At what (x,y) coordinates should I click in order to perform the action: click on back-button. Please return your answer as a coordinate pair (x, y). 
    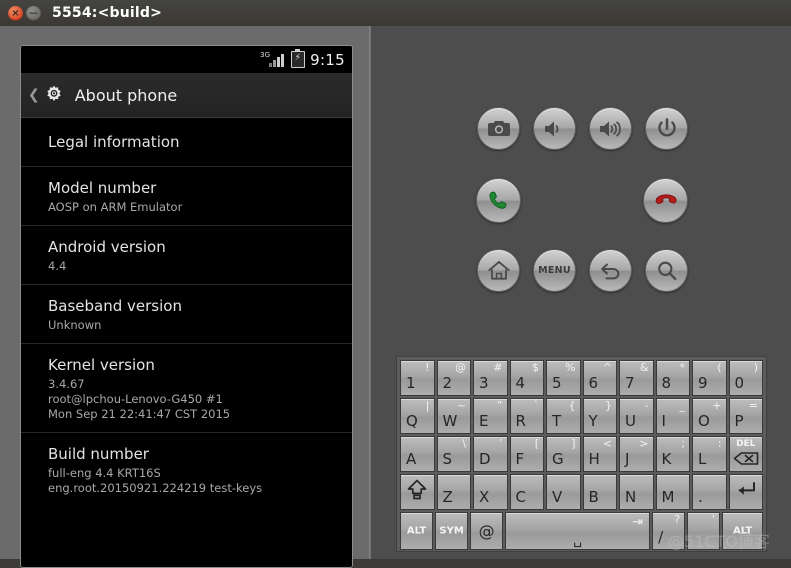
    Looking at the image, I should click on (610, 270).